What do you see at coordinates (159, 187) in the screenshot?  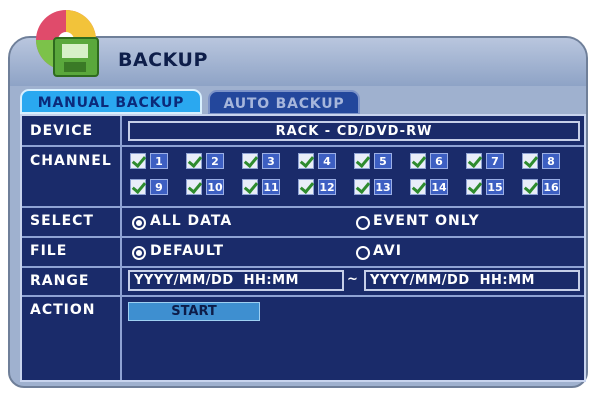 I see `channel-number: 9` at bounding box center [159, 187].